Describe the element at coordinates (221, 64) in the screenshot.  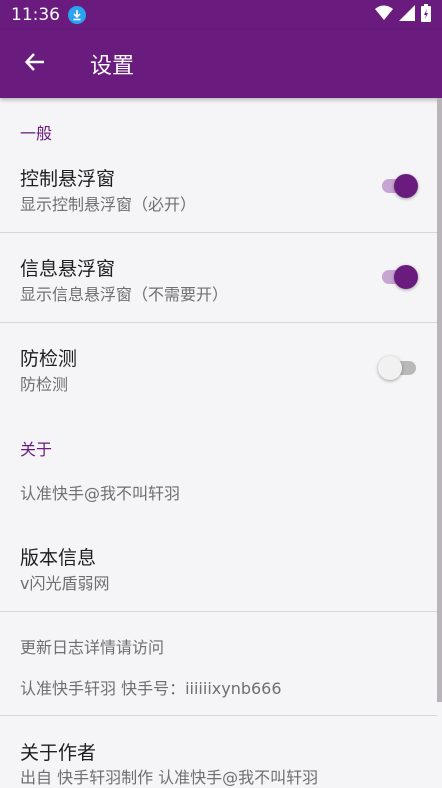
I see `app-bar: 设置` at that location.